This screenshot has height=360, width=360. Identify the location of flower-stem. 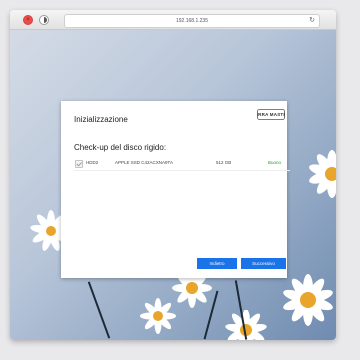
(99, 310).